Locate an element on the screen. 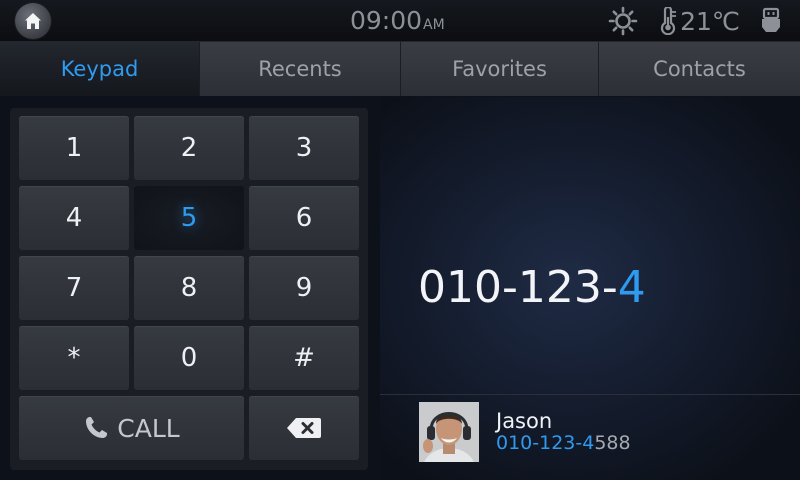 This screenshot has width=800, height=480. contact-number-match: 010-123-4 is located at coordinates (545, 443).